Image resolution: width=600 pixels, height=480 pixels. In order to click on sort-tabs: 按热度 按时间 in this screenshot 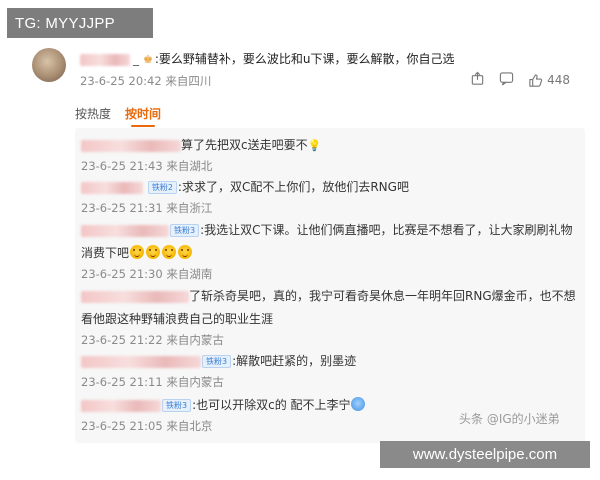, I will do `click(118, 116)`.